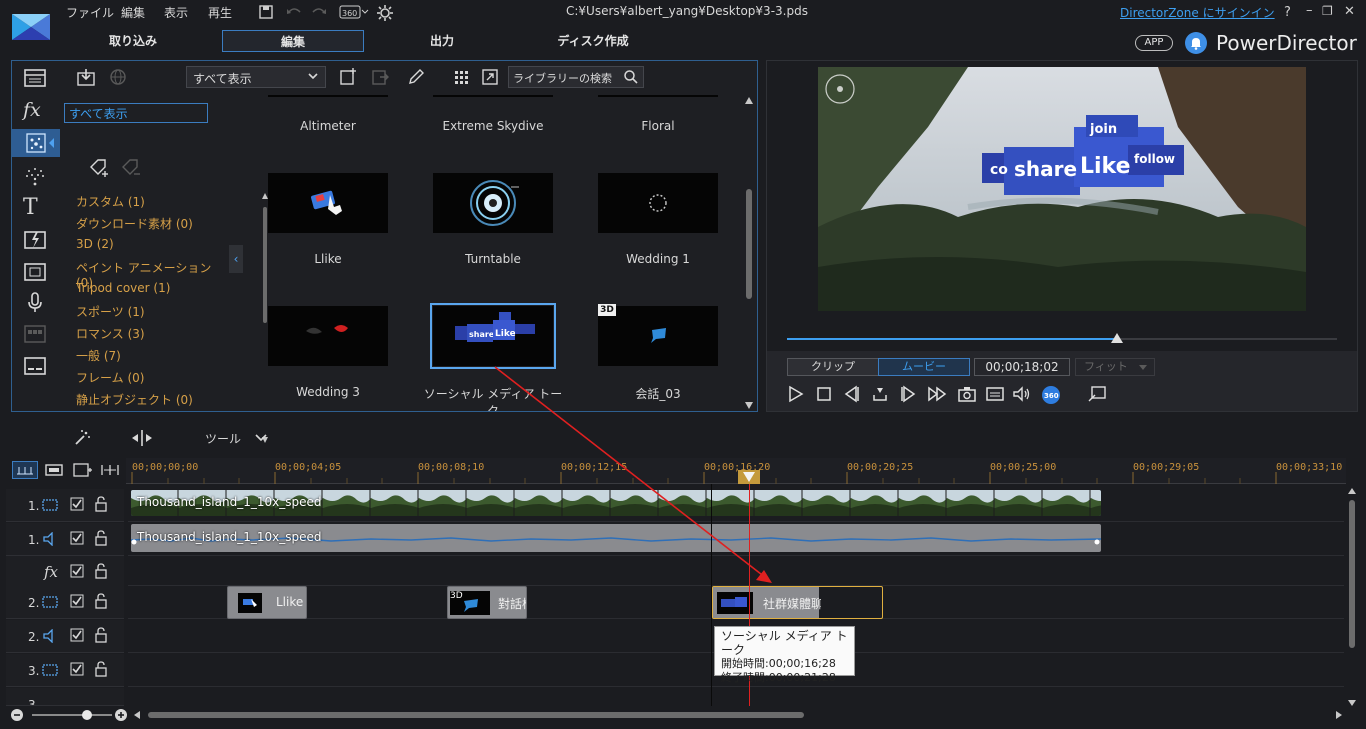  I want to click on 360-view-icon: 360, so click(354, 13).